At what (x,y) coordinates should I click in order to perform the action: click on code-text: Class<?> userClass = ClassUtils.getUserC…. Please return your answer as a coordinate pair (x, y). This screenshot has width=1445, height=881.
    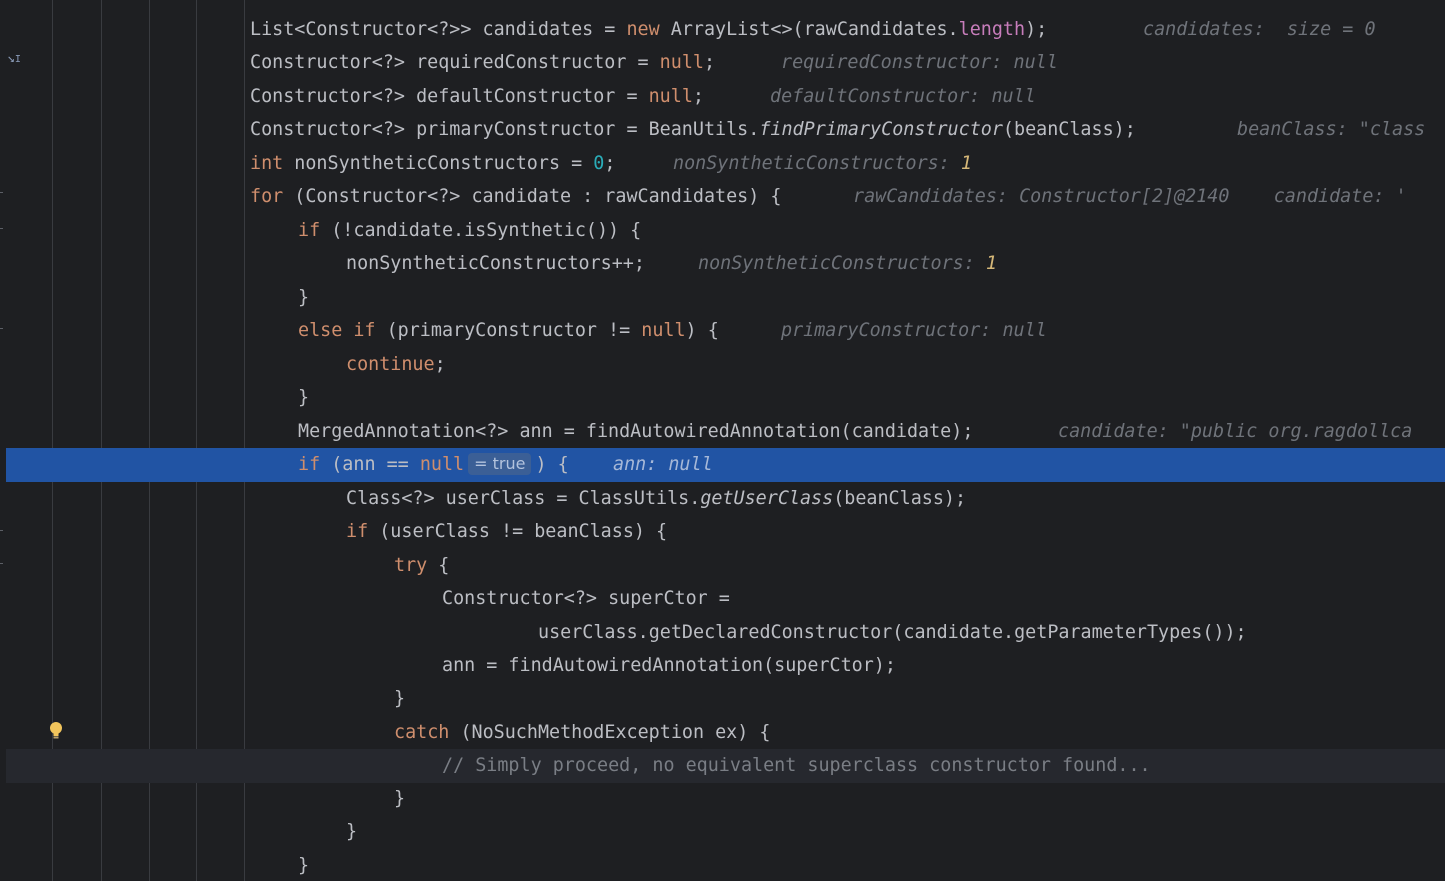
    Looking at the image, I should click on (656, 499).